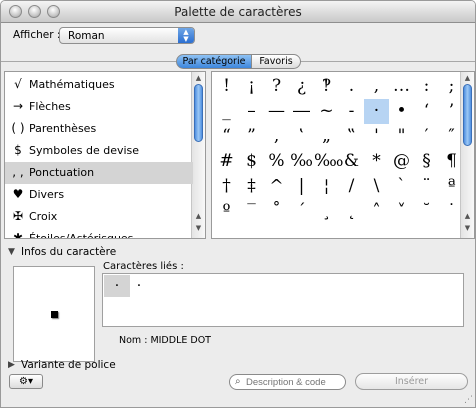  Describe the element at coordinates (18, 84) in the screenshot. I see `square-root-icon: √` at that location.